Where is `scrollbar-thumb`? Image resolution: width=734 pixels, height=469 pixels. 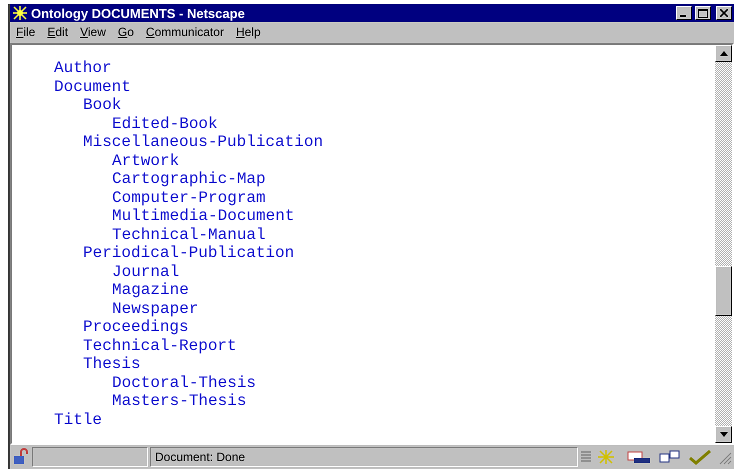 scrollbar-thumb is located at coordinates (723, 291).